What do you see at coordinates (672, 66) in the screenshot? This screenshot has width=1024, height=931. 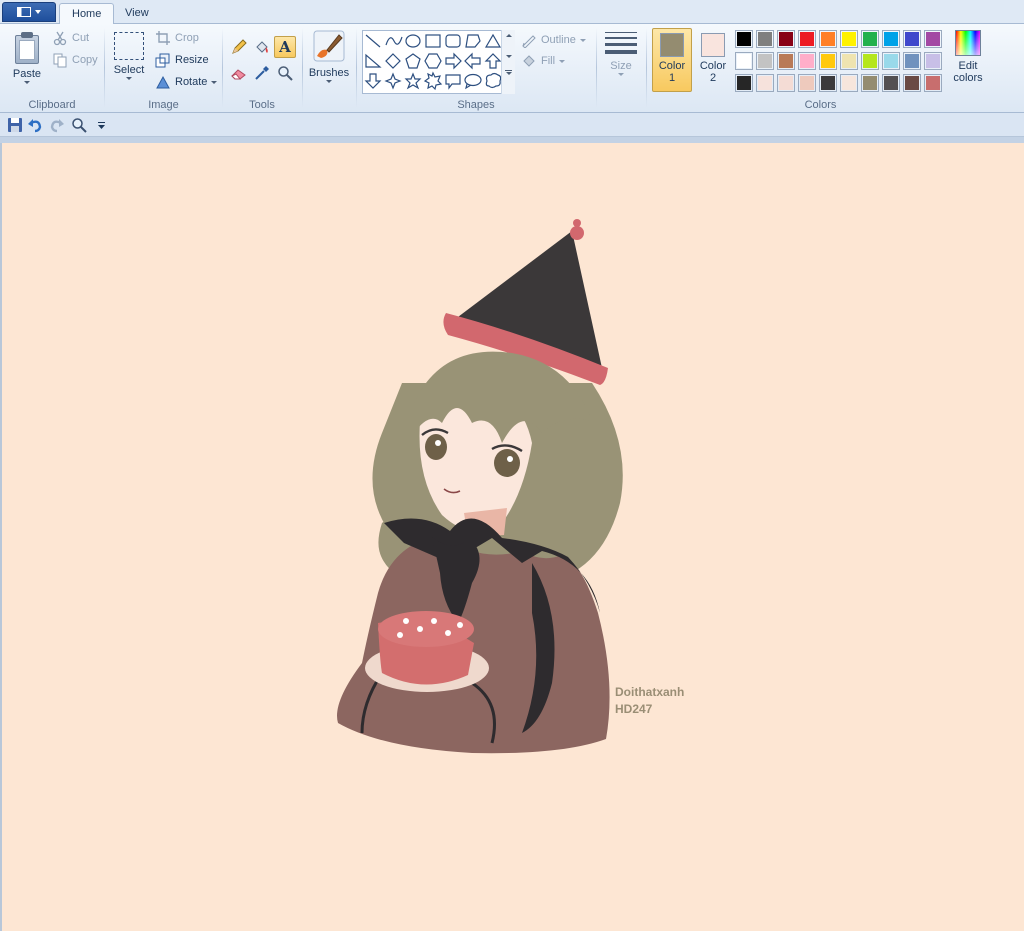 I see `color-1-label: Color` at bounding box center [672, 66].